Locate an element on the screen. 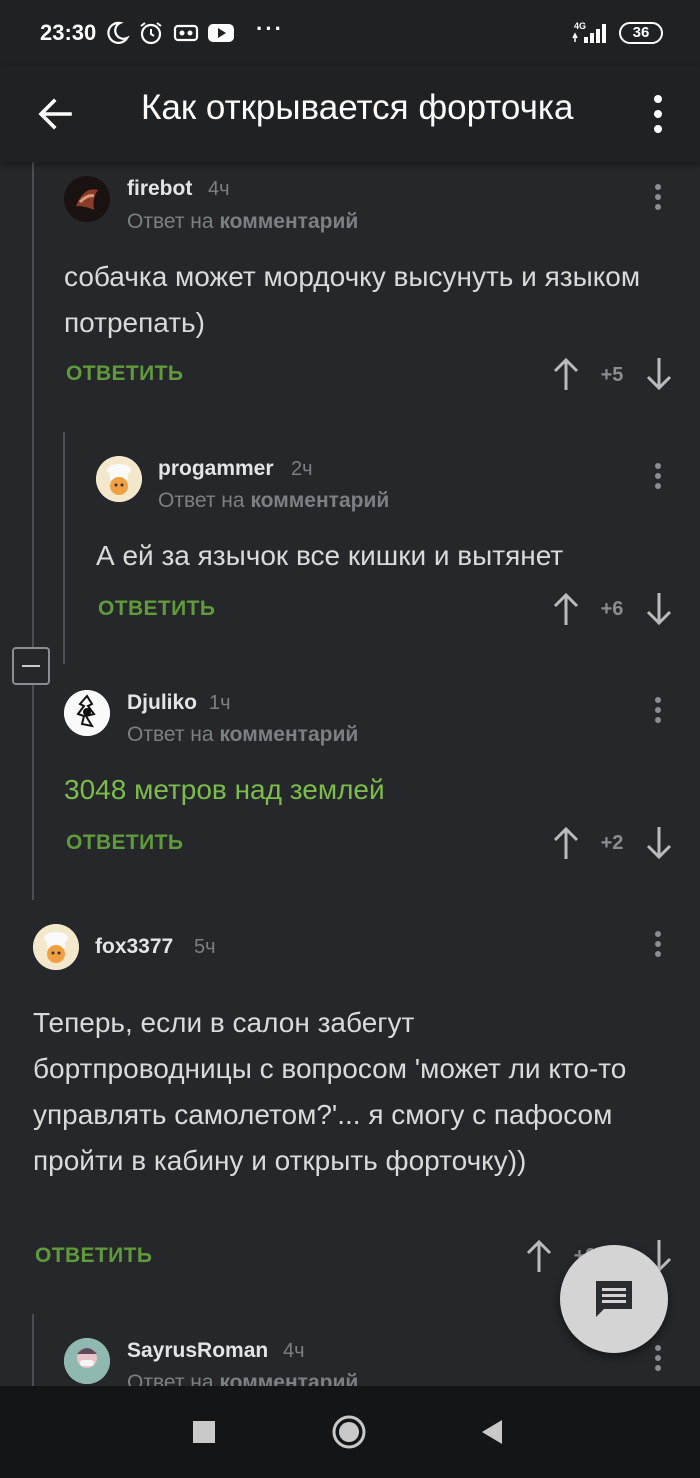 Image resolution: width=700 pixels, height=1478 pixels. app-bar: Как открывается форточка is located at coordinates (350, 114).